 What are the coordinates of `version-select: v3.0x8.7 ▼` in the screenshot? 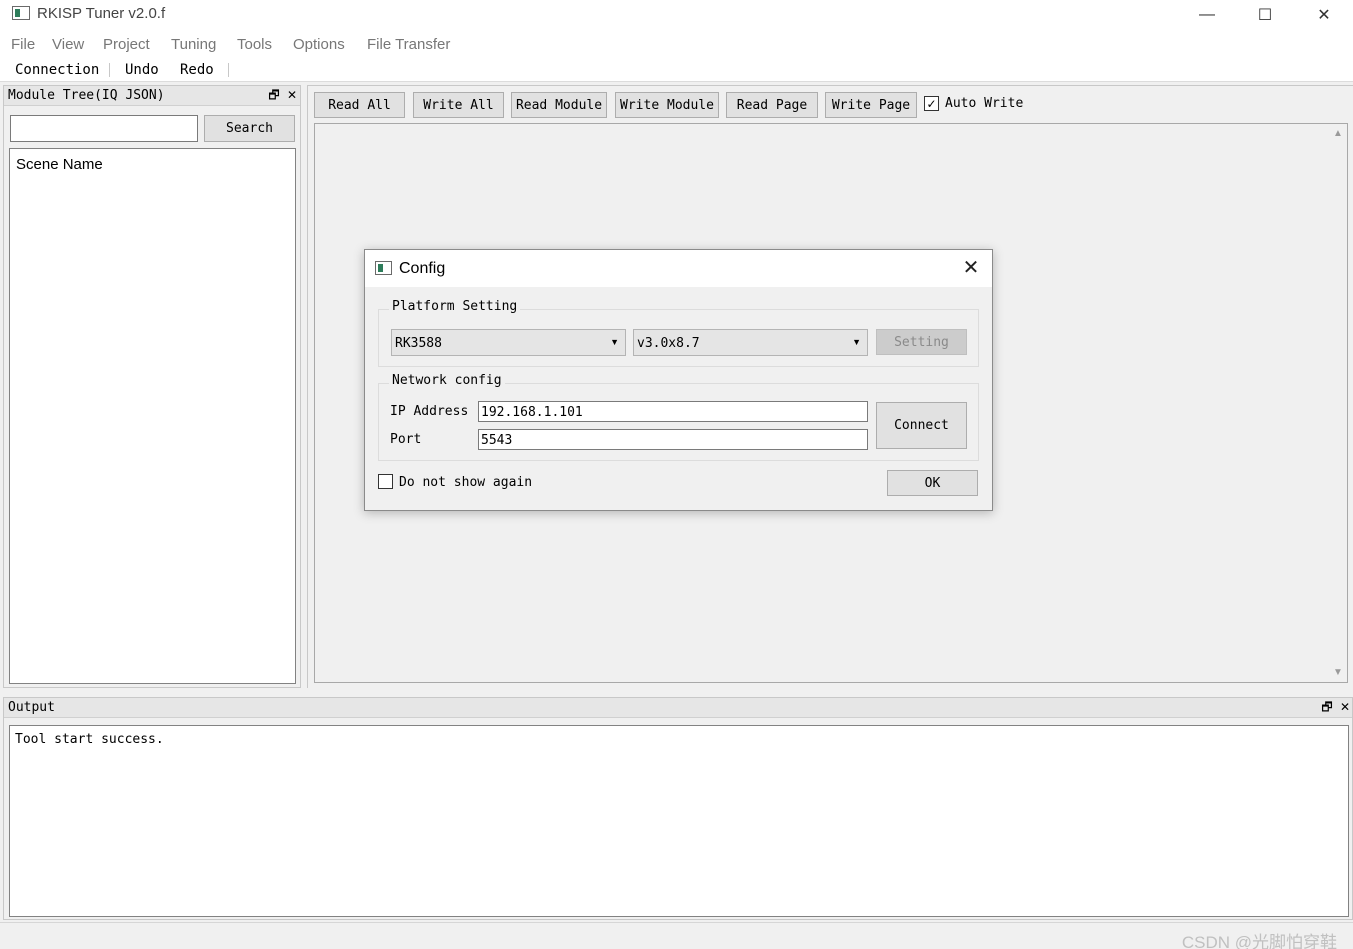 It's located at (750, 342).